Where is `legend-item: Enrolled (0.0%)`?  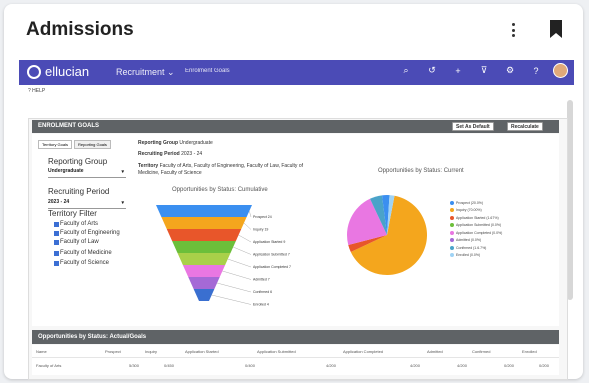 legend-item: Enrolled (0.0%) is located at coordinates (476, 256).